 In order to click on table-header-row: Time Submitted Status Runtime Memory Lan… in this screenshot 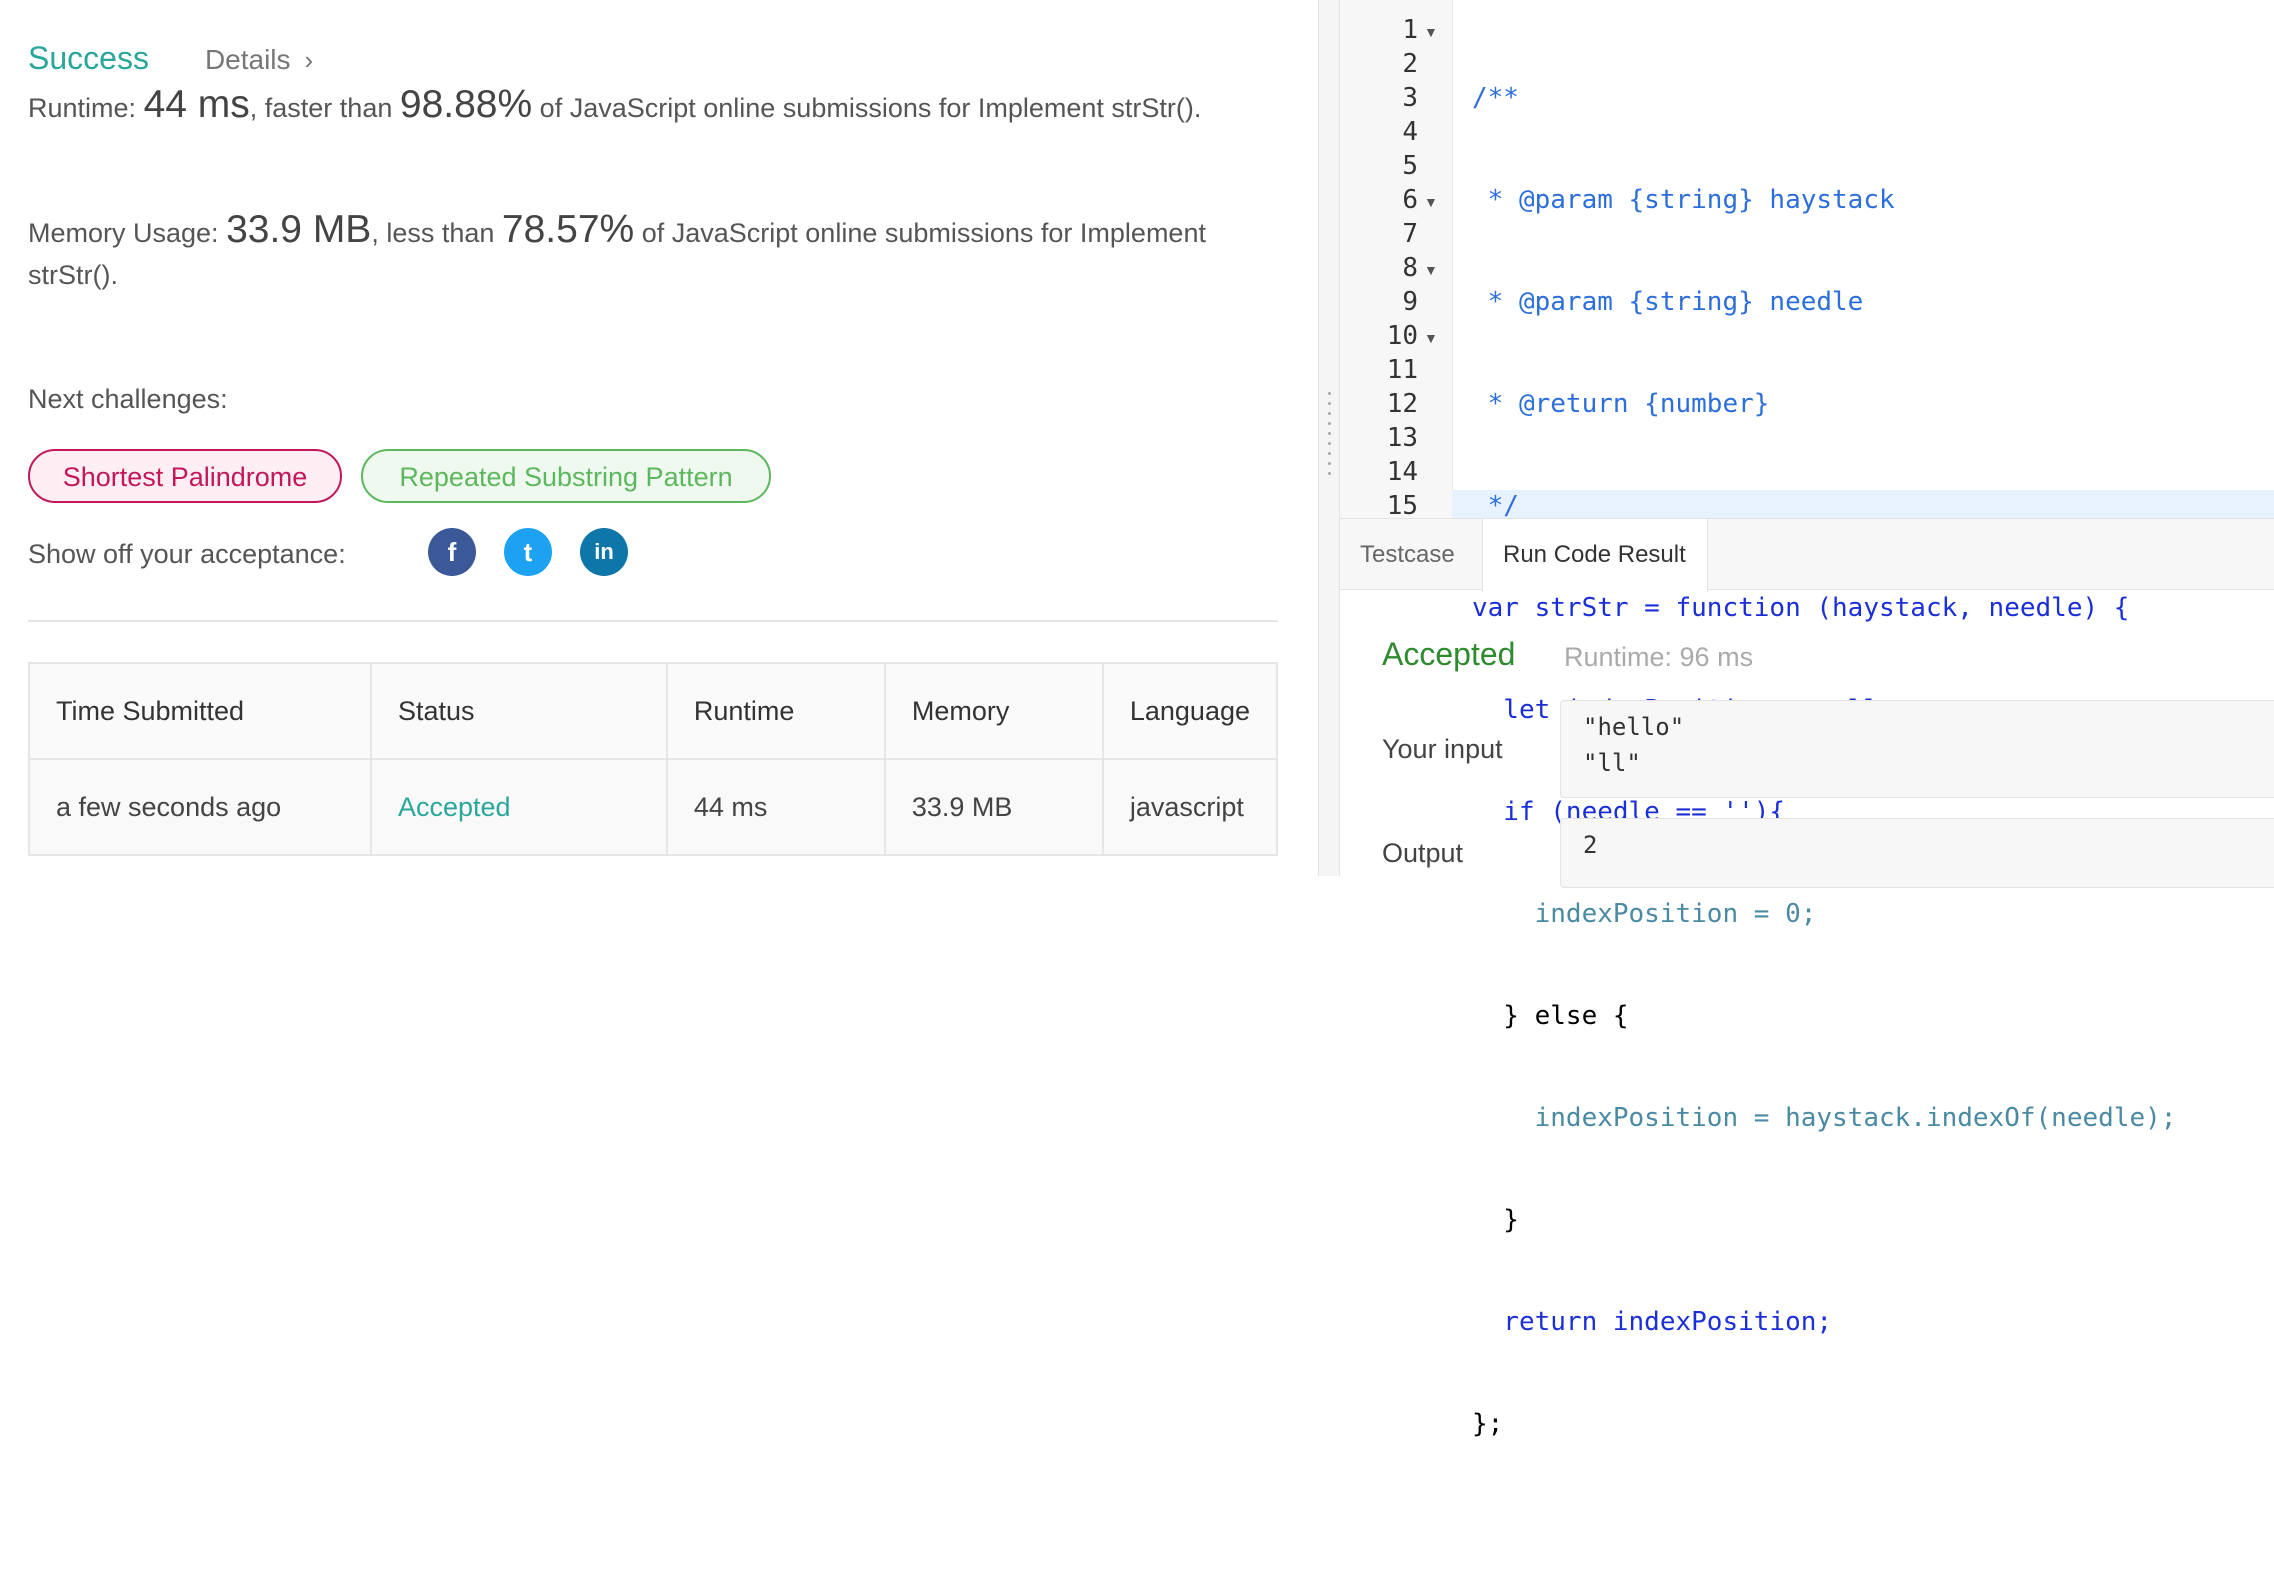, I will do `click(653, 711)`.